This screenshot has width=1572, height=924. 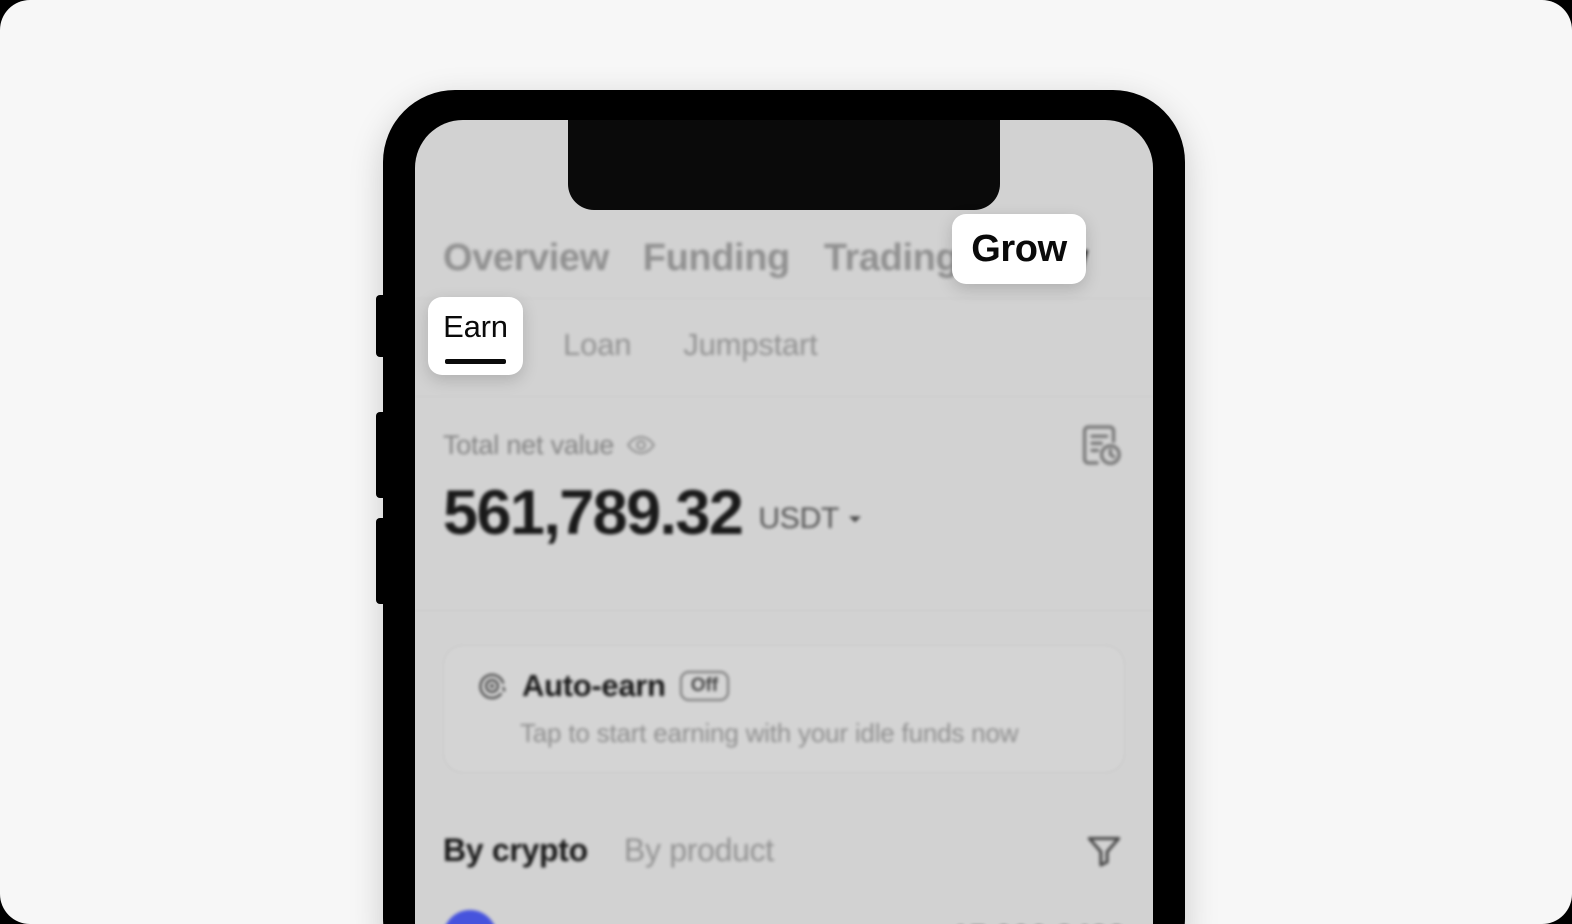 What do you see at coordinates (529, 444) in the screenshot?
I see `balance-label: Total net value` at bounding box center [529, 444].